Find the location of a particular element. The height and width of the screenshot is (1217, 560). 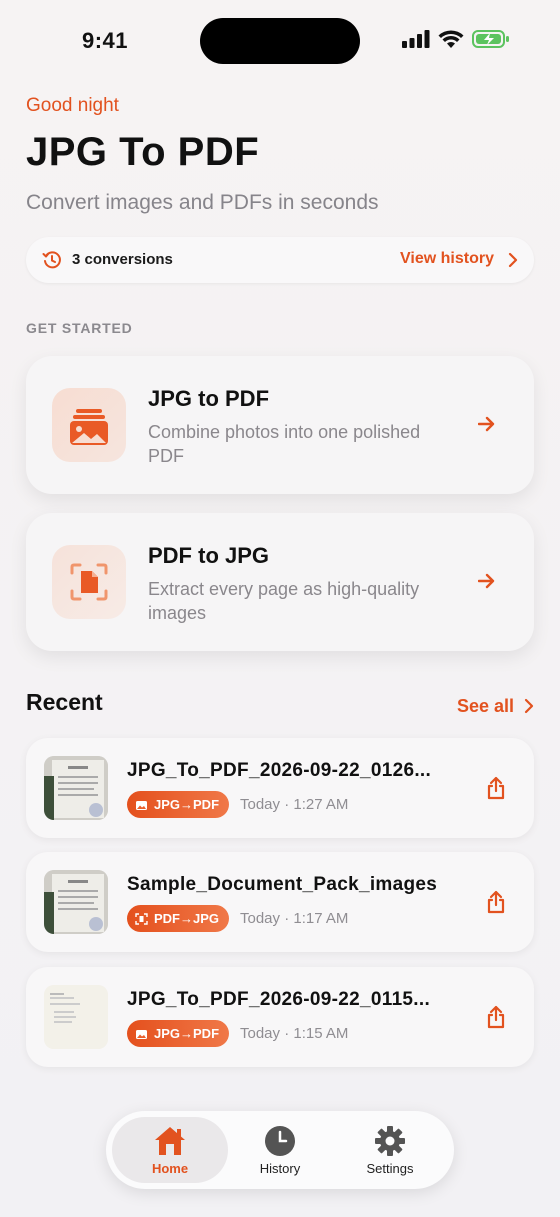

dynamic-island is located at coordinates (280, 41).